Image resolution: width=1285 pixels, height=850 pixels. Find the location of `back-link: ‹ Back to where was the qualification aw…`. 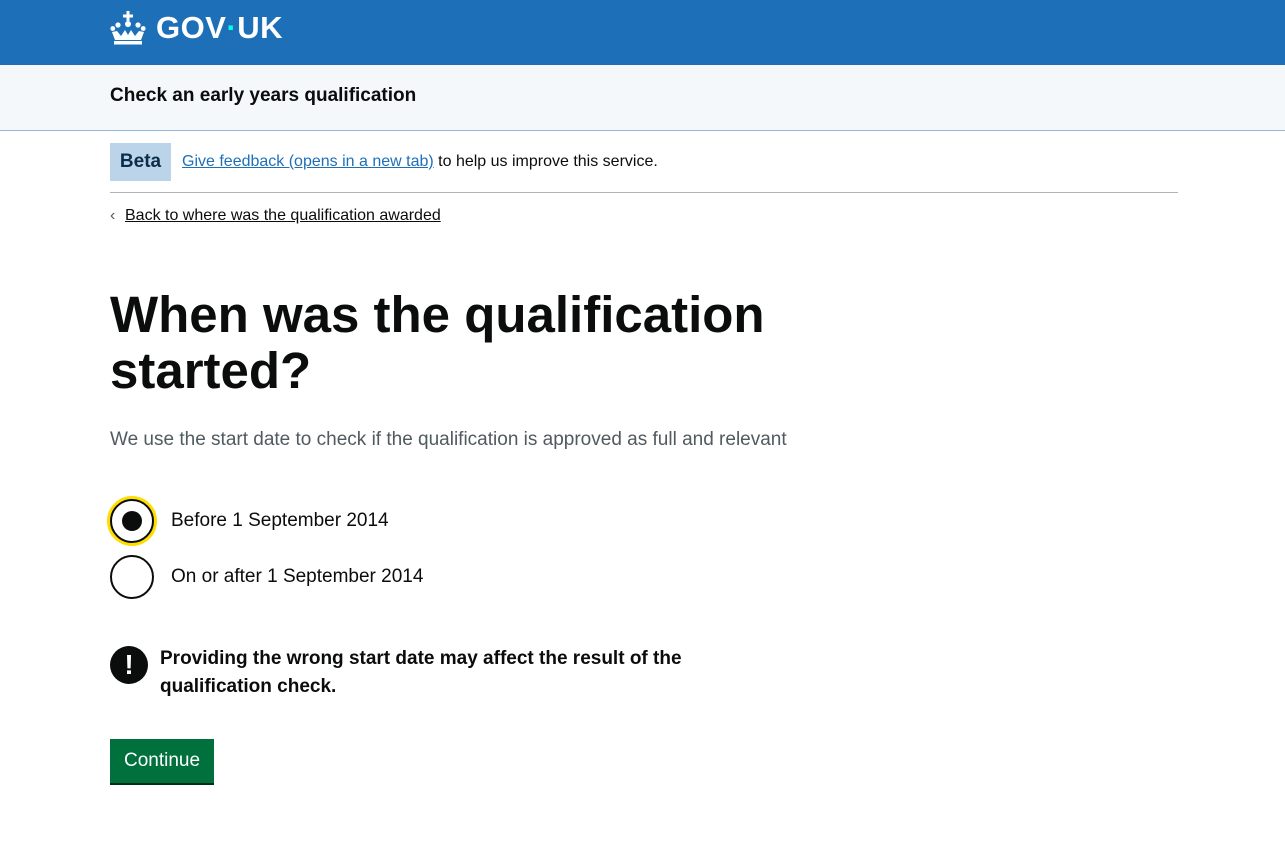

back-link: ‹ Back to where was the qualification aw… is located at coordinates (275, 216).